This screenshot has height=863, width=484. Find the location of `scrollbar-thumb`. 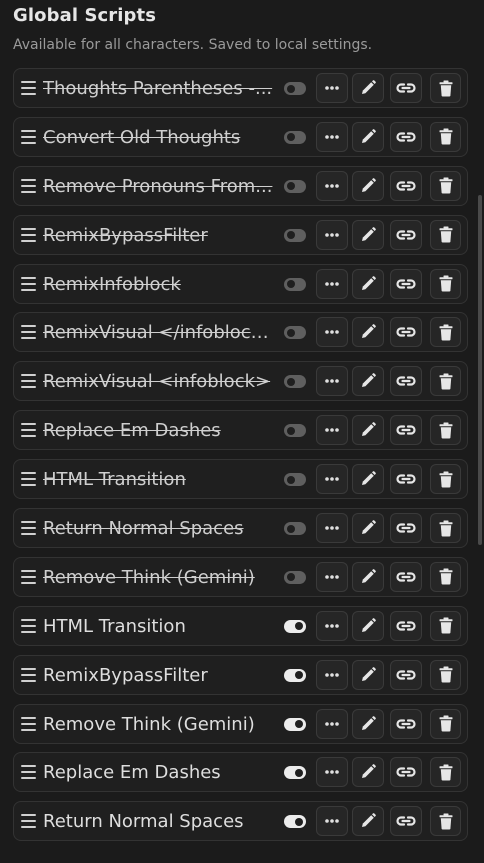

scrollbar-thumb is located at coordinates (480, 370).